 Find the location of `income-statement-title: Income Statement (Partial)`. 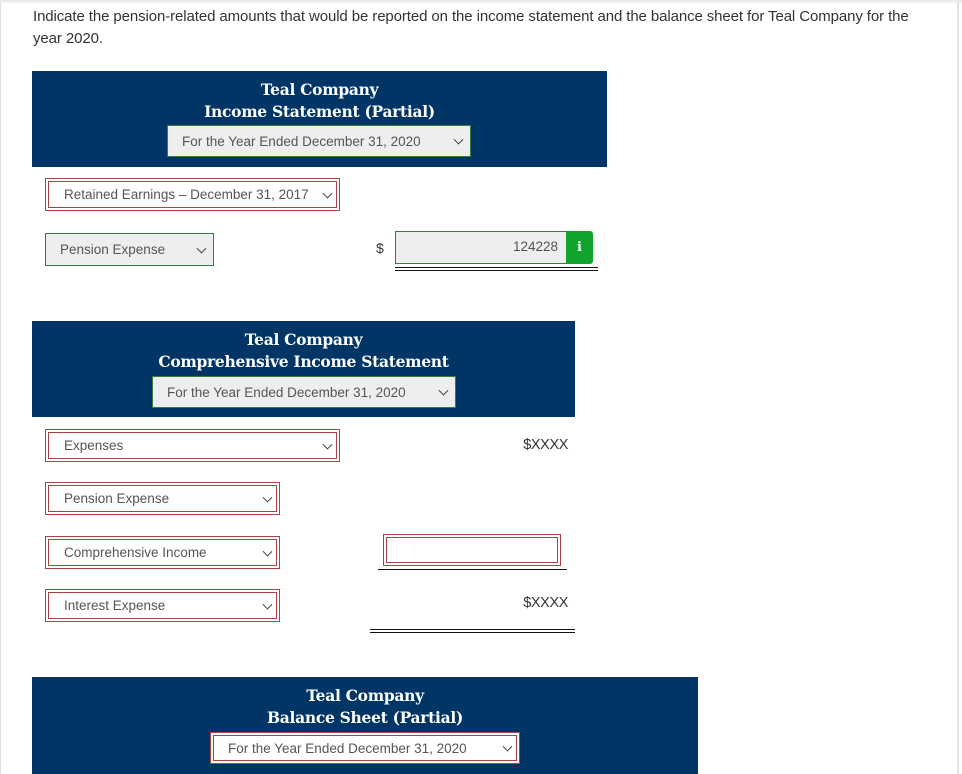

income-statement-title: Income Statement (Partial) is located at coordinates (319, 111).